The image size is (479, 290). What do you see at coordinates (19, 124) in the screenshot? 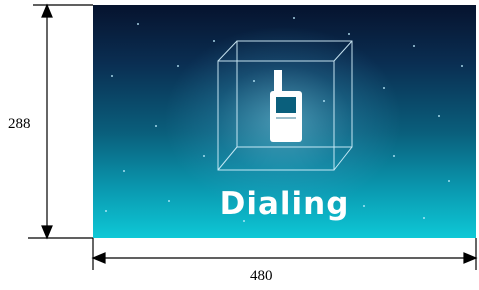
I see `height-label: 288` at bounding box center [19, 124].